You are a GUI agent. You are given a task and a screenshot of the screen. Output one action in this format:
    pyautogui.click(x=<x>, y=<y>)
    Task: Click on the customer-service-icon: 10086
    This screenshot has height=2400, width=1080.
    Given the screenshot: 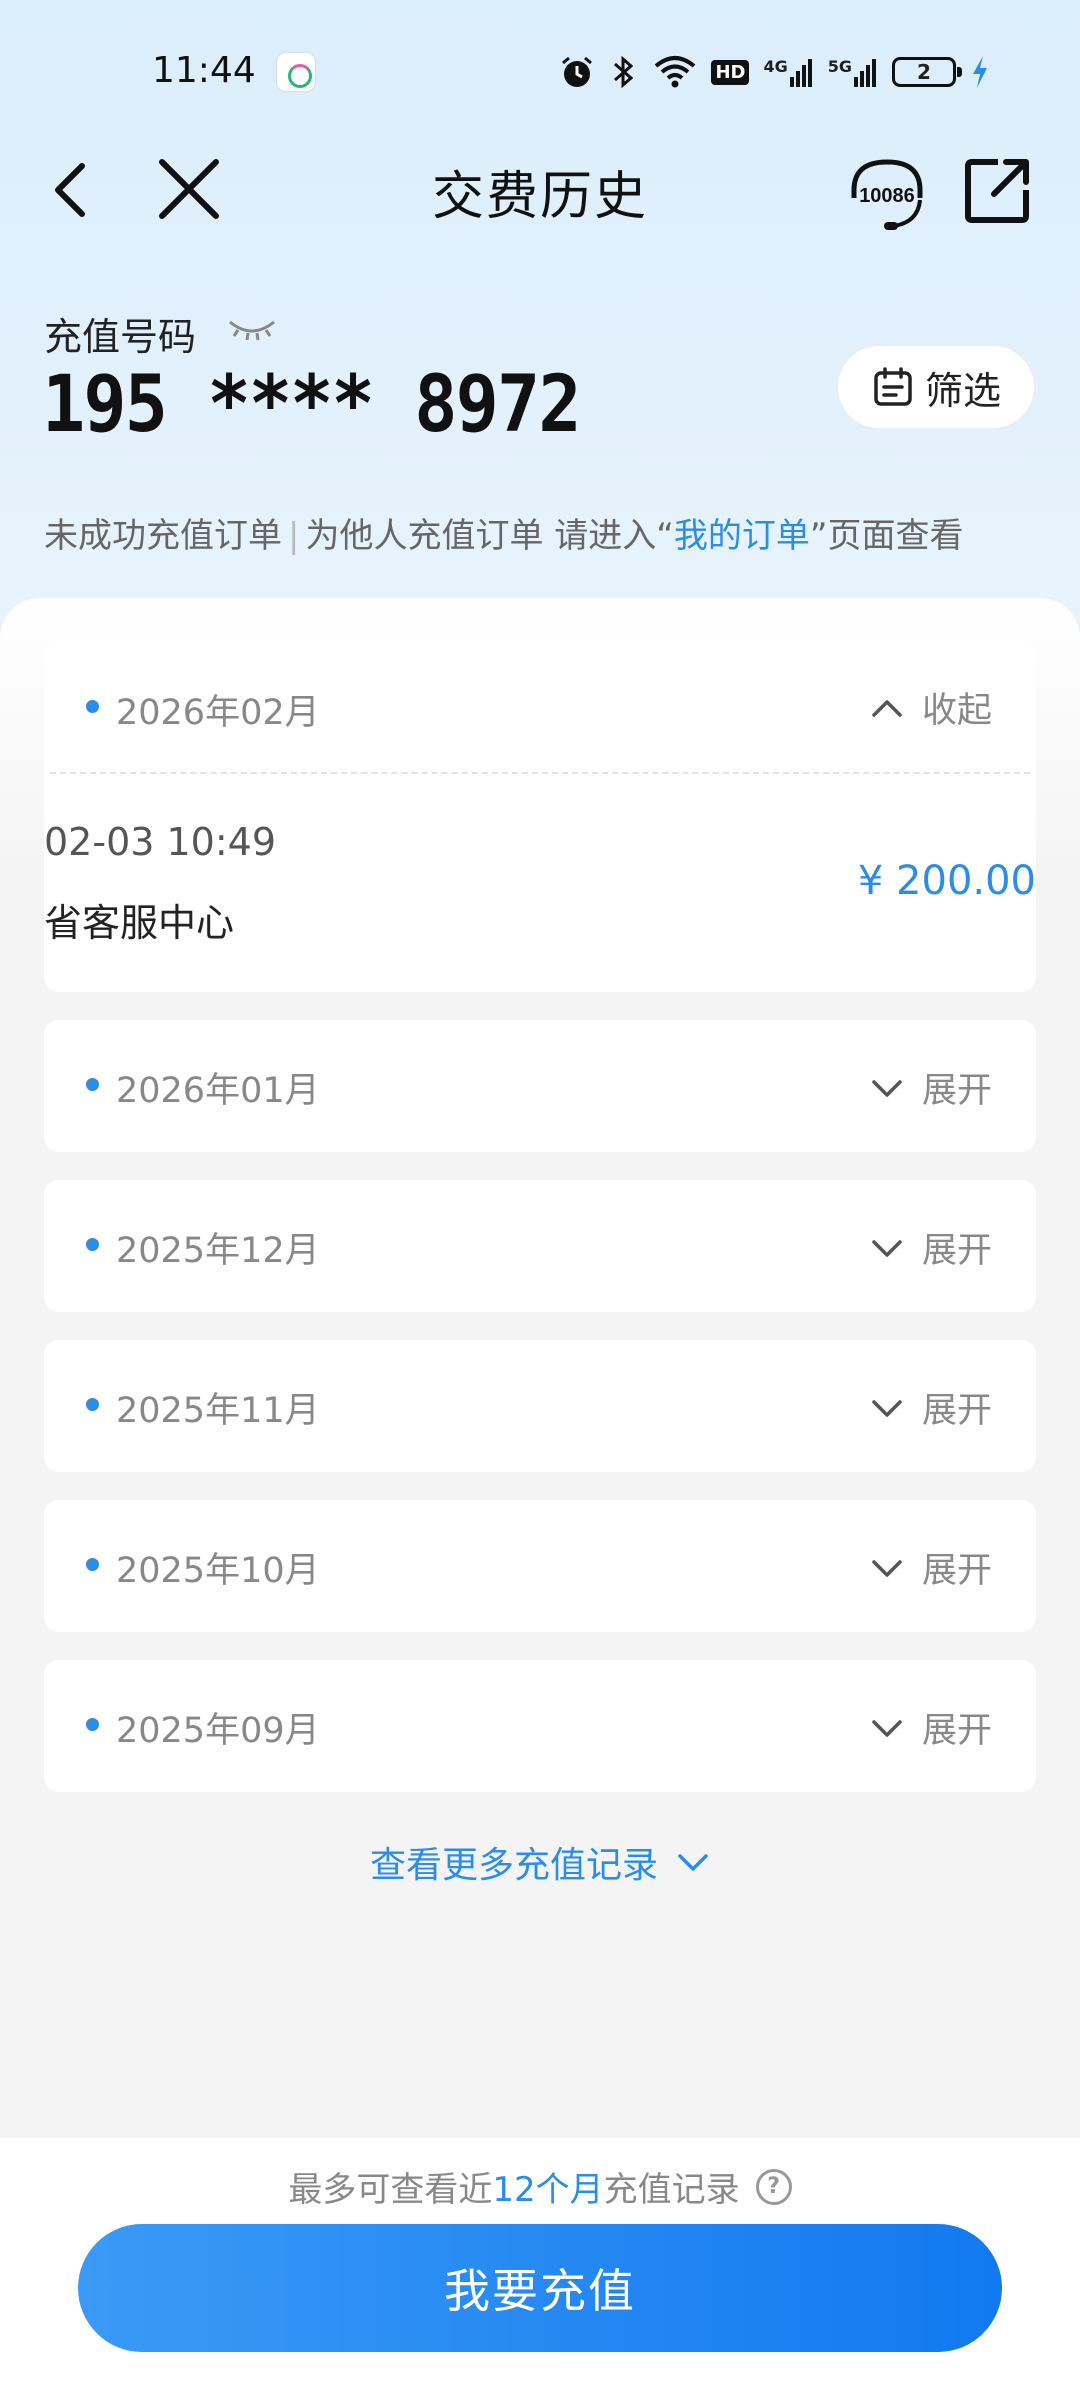 What is the action you would take?
    pyautogui.click(x=887, y=193)
    